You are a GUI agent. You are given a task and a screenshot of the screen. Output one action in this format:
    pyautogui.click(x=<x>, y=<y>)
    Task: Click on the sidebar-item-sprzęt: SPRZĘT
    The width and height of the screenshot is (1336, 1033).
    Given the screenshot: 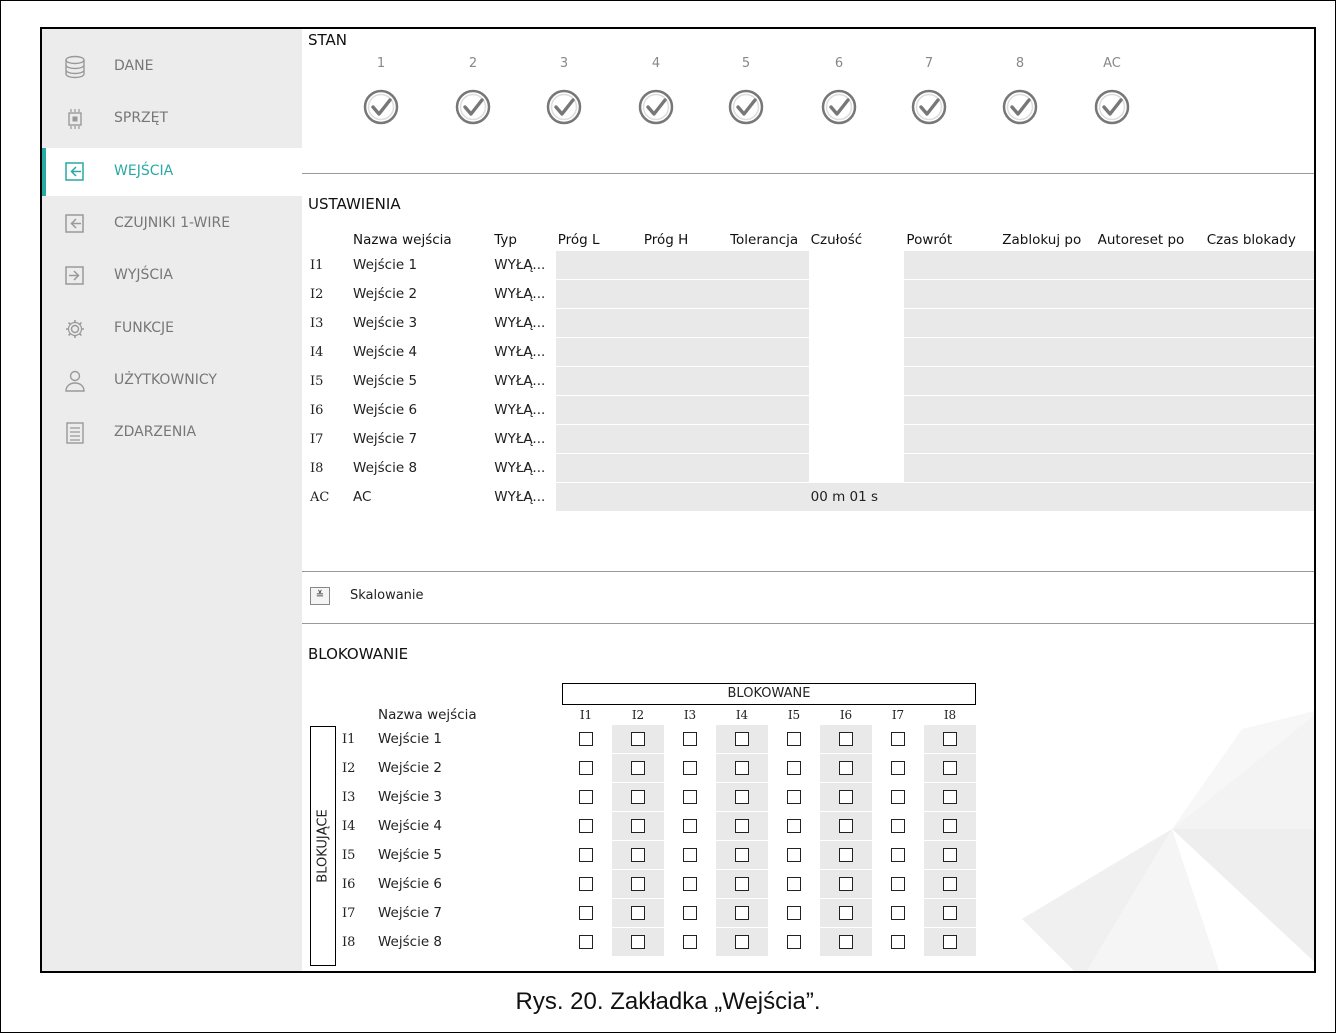 What is the action you would take?
    pyautogui.click(x=172, y=119)
    